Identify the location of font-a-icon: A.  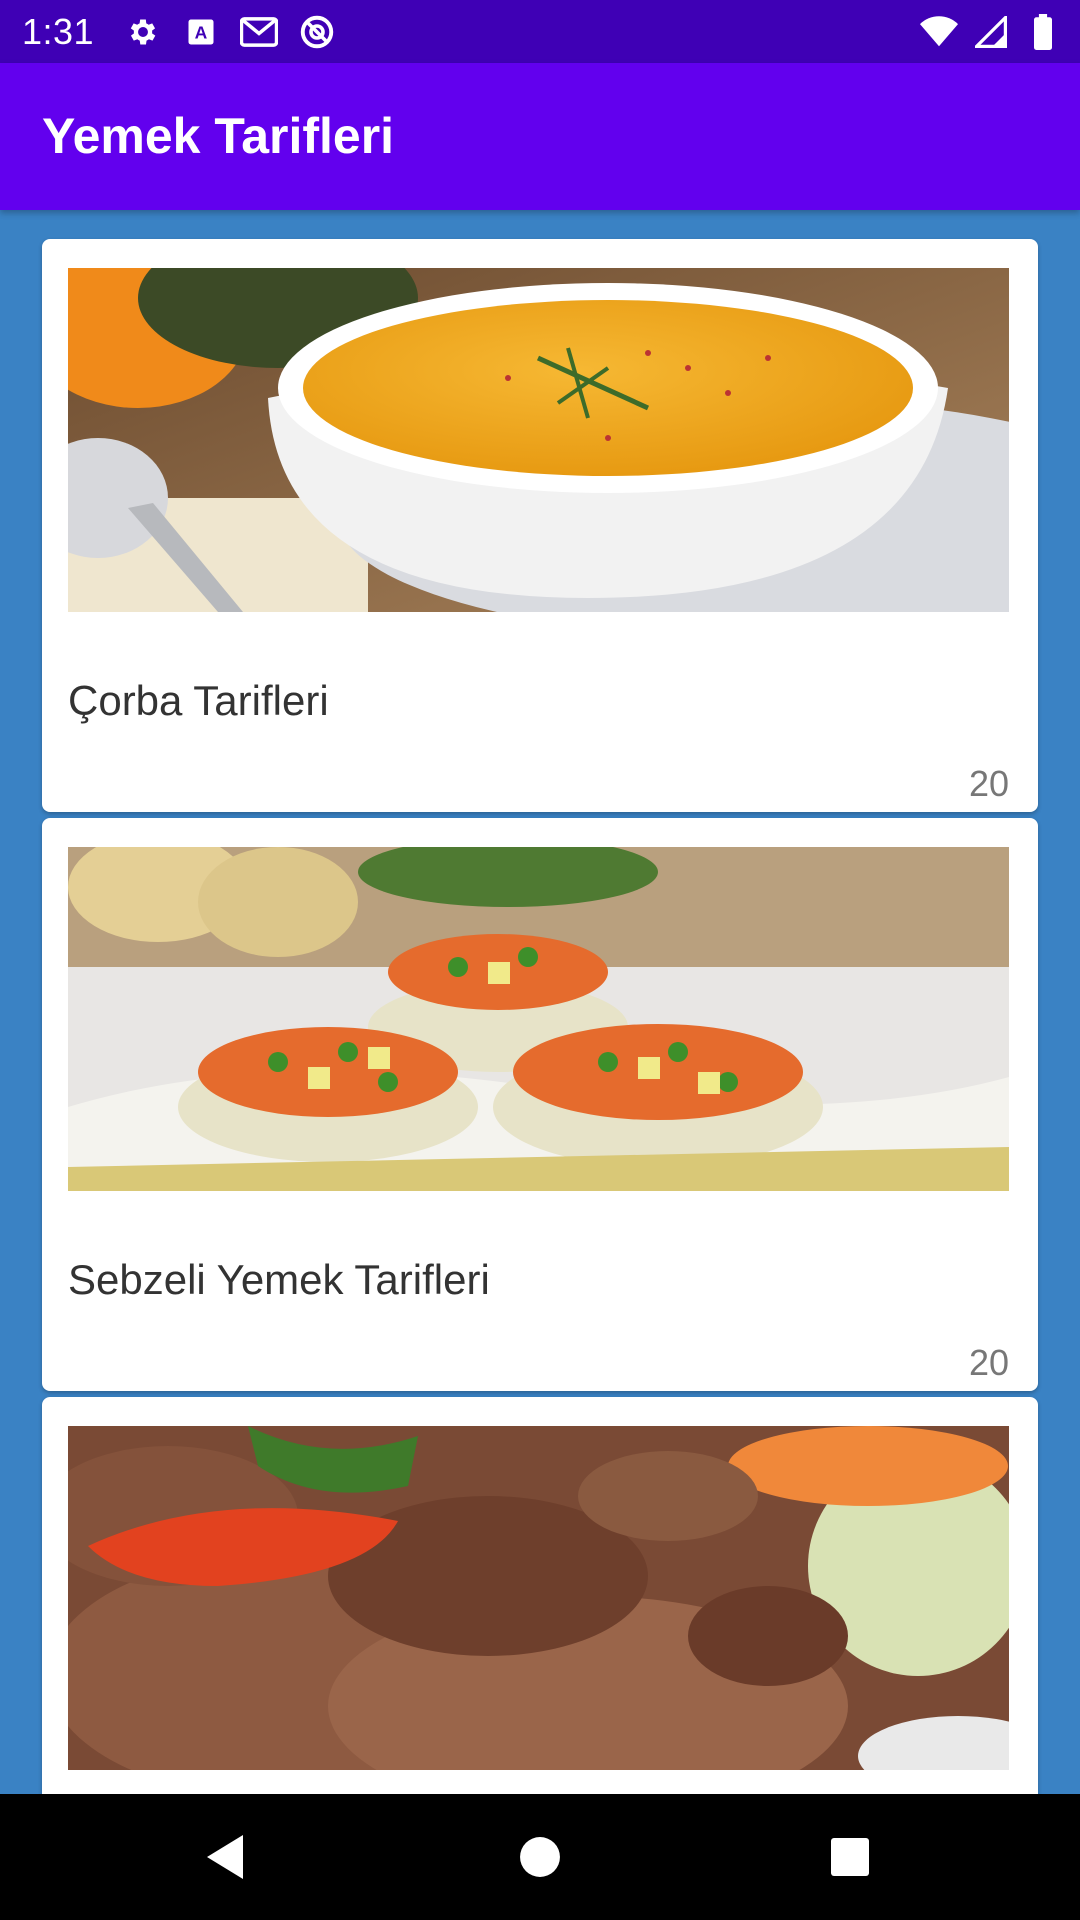
(201, 32).